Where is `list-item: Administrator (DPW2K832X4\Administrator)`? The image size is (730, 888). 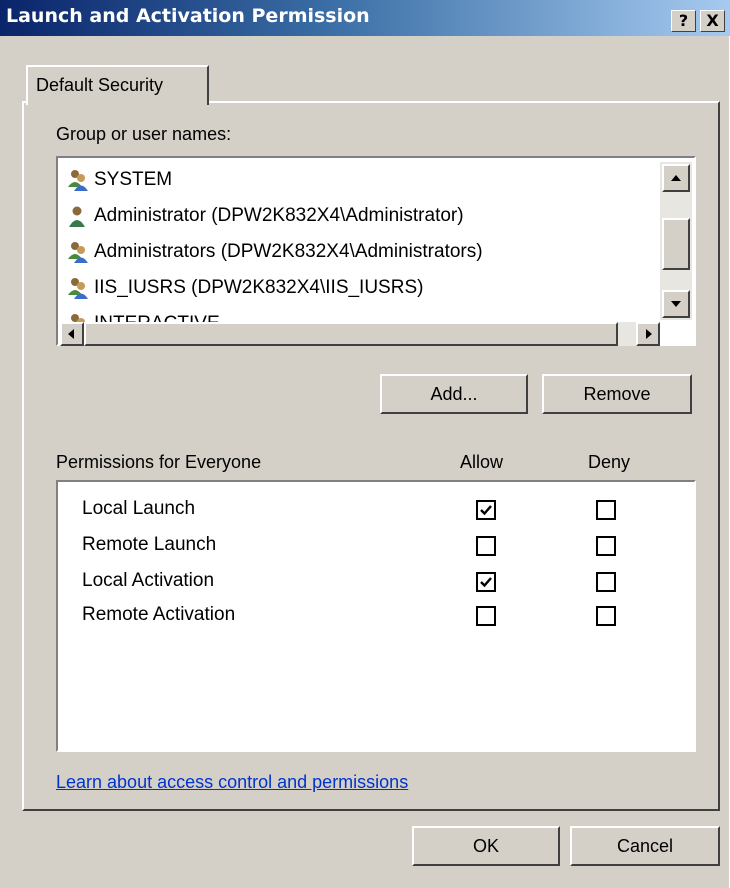
list-item: Administrator (DPW2K832X4\Administrator) is located at coordinates (265, 216).